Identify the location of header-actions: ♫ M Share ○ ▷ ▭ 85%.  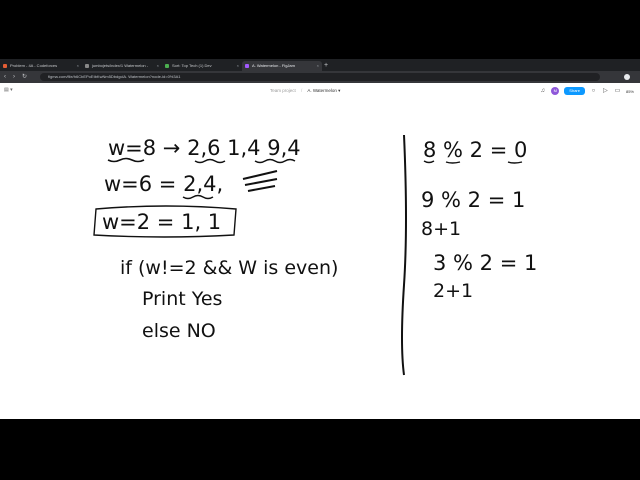
(586, 91).